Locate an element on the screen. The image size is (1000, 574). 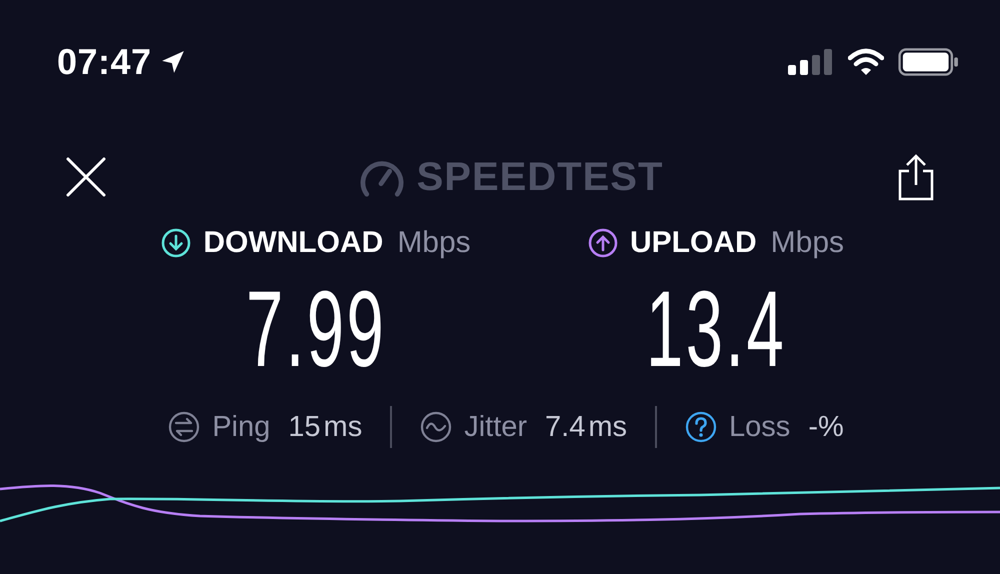
signal-icon is located at coordinates (811, 62).